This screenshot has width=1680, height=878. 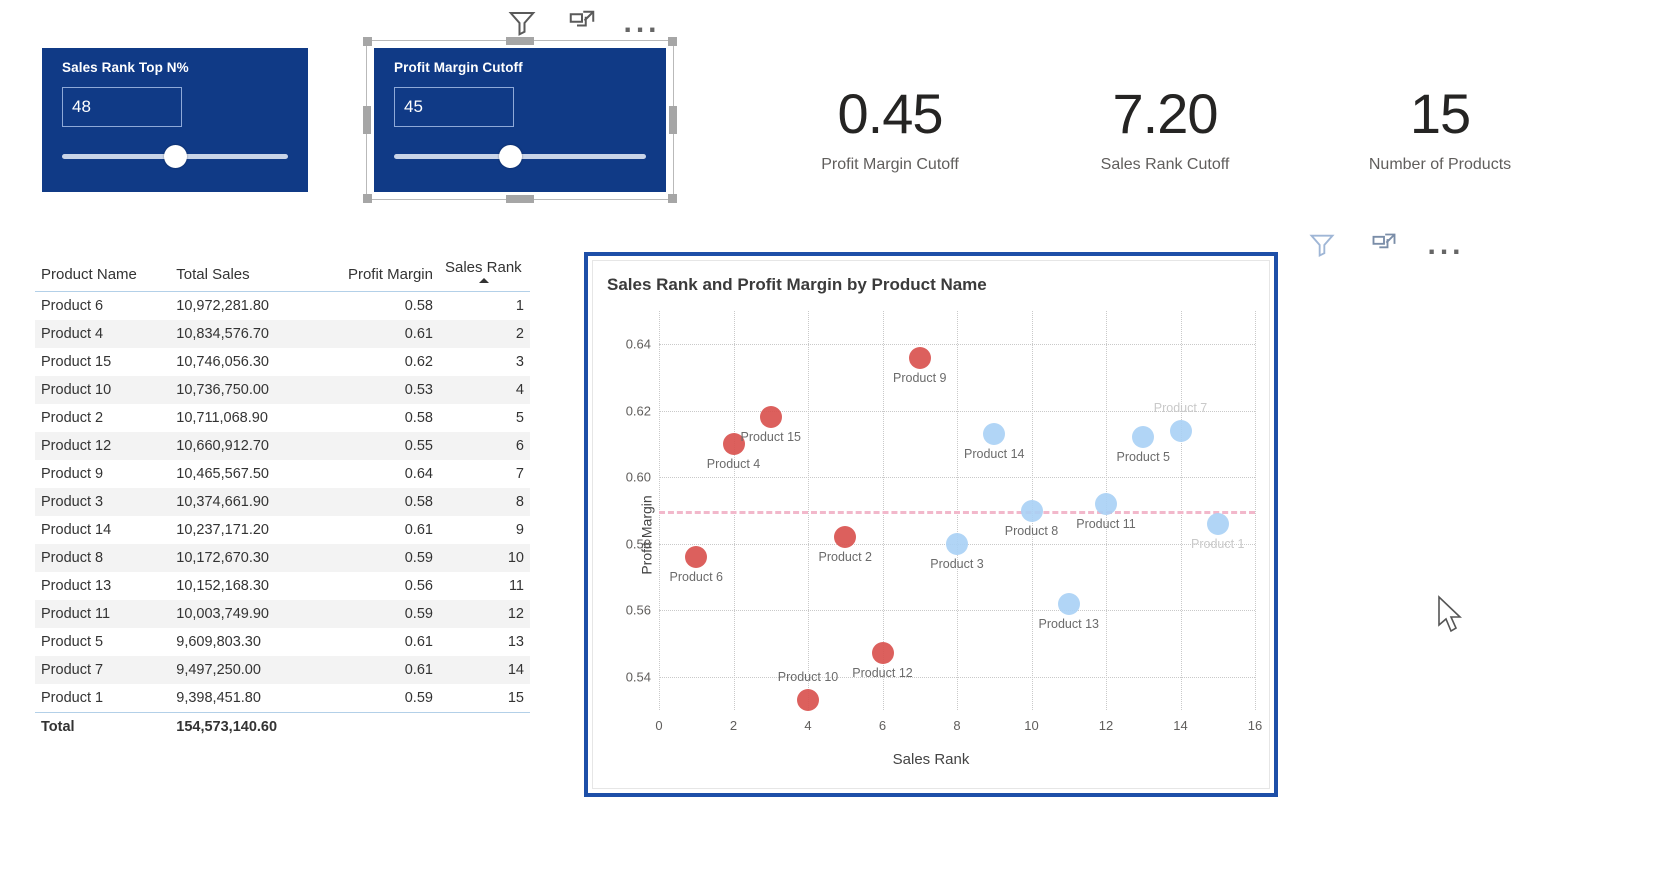 I want to click on cell-product-name: Product 9, so click(x=72, y=474).